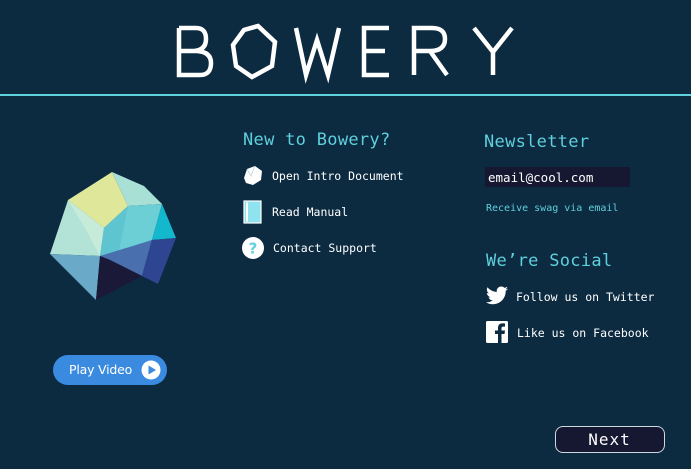 The image size is (691, 469). I want to click on play-video-button: Play Video, so click(110, 370).